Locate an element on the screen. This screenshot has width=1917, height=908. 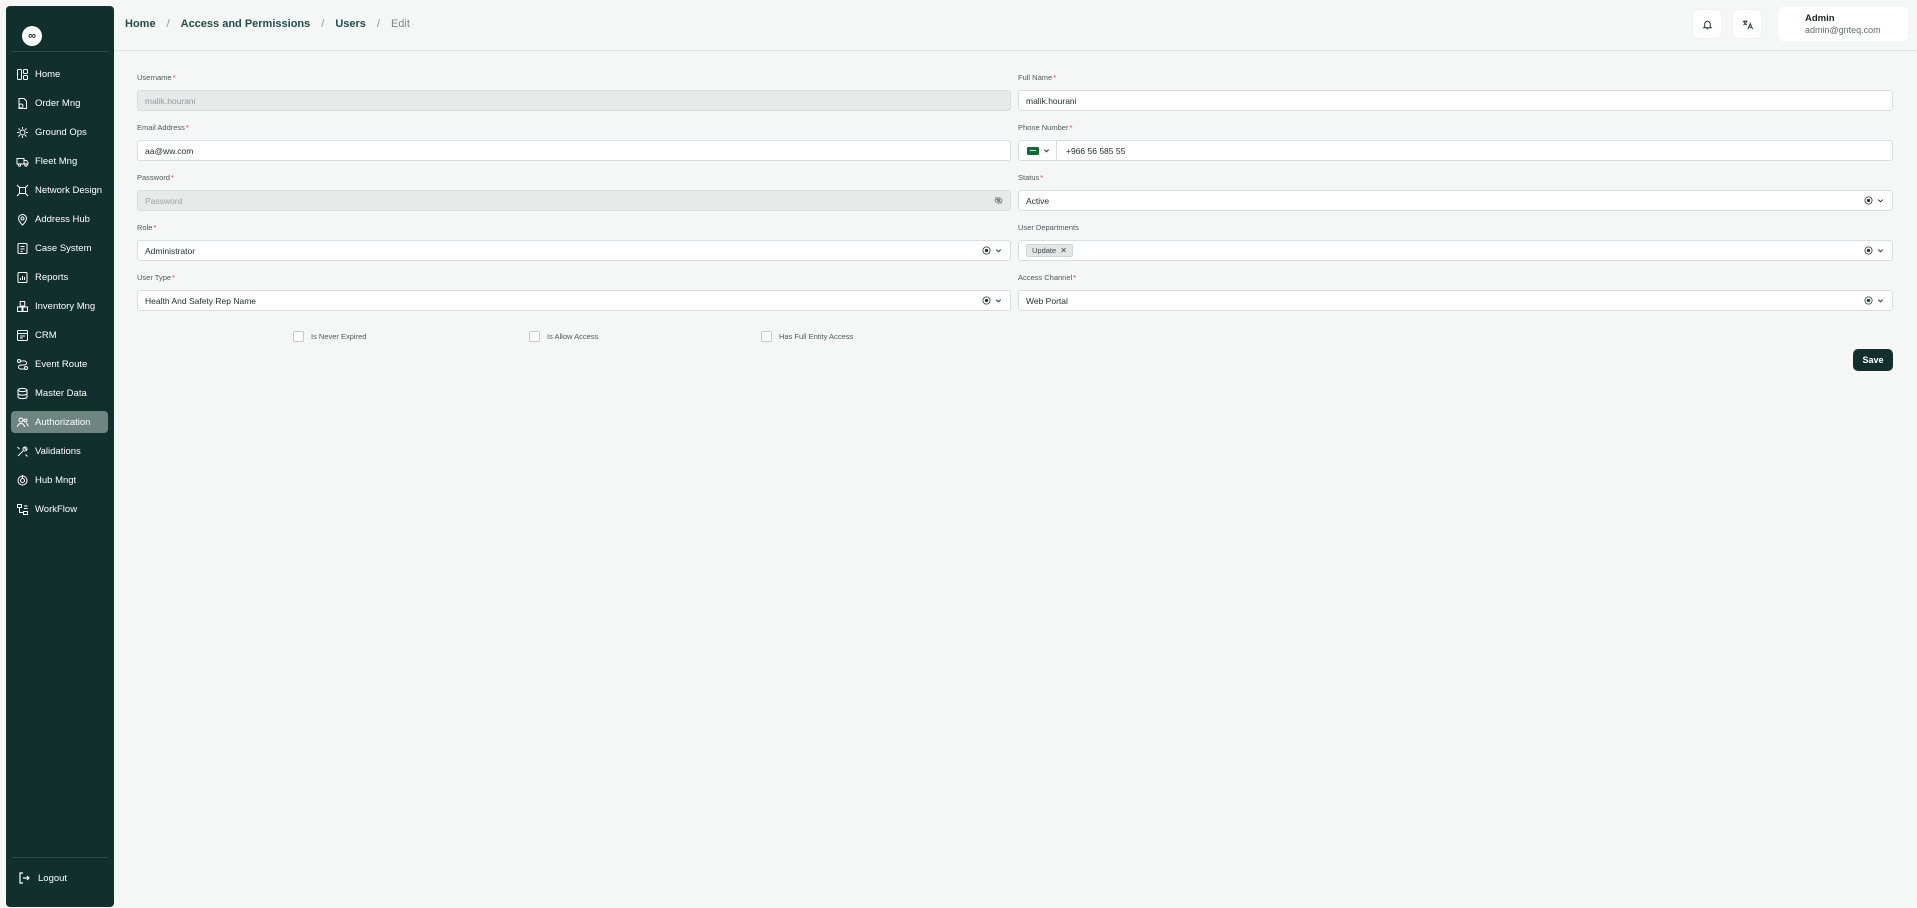
sidebar-item-label: Case System is located at coordinates (63, 248).